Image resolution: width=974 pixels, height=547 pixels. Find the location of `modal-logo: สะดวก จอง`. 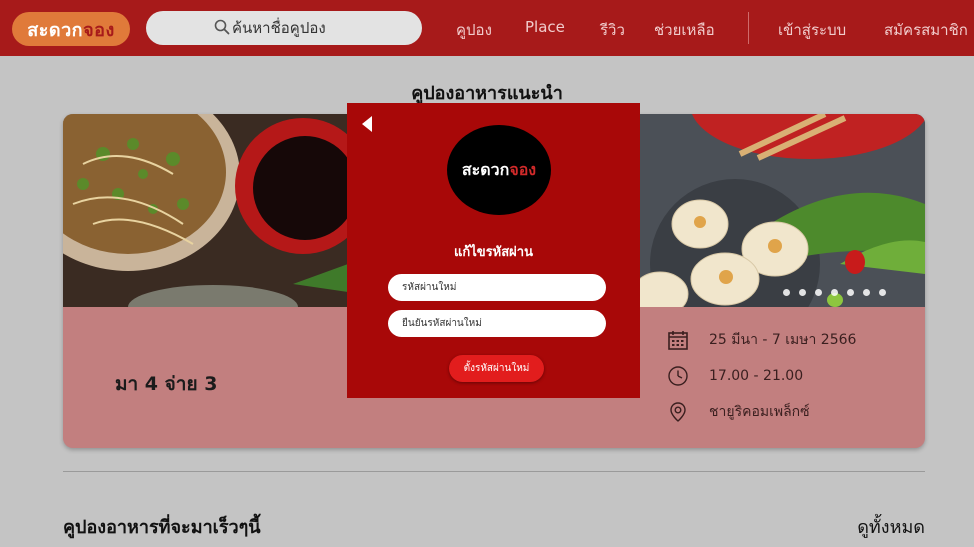

modal-logo: สะดวก จอง is located at coordinates (499, 170).